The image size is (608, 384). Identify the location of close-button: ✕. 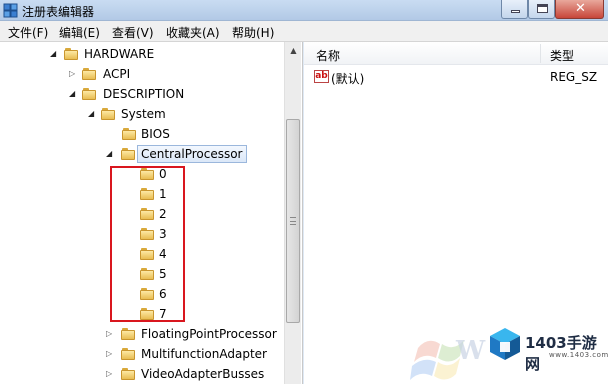
(579, 9).